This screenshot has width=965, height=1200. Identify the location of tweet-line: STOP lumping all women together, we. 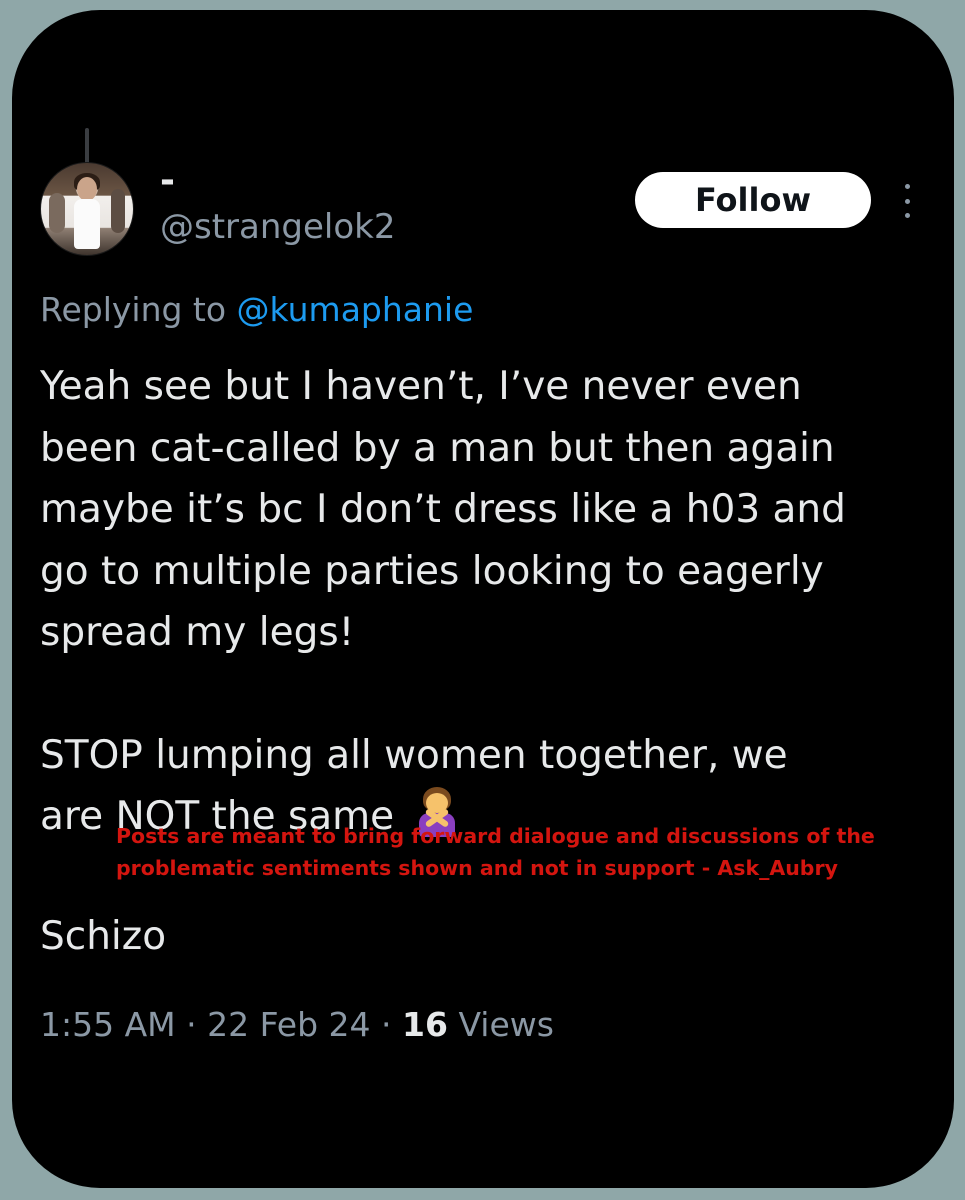
(414, 755).